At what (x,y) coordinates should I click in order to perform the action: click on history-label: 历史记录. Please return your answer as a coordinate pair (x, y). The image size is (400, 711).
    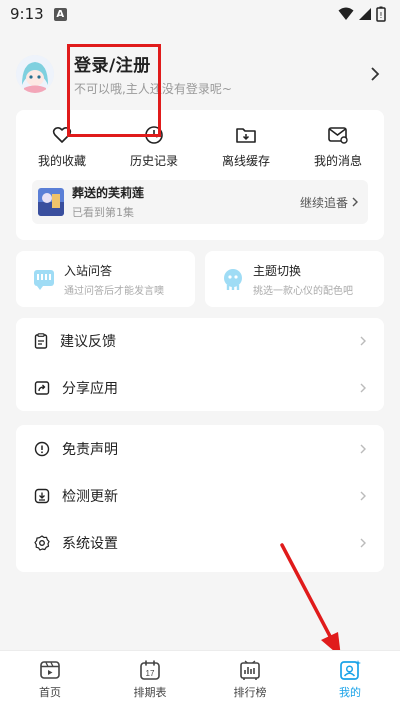
    Looking at the image, I should click on (153, 161).